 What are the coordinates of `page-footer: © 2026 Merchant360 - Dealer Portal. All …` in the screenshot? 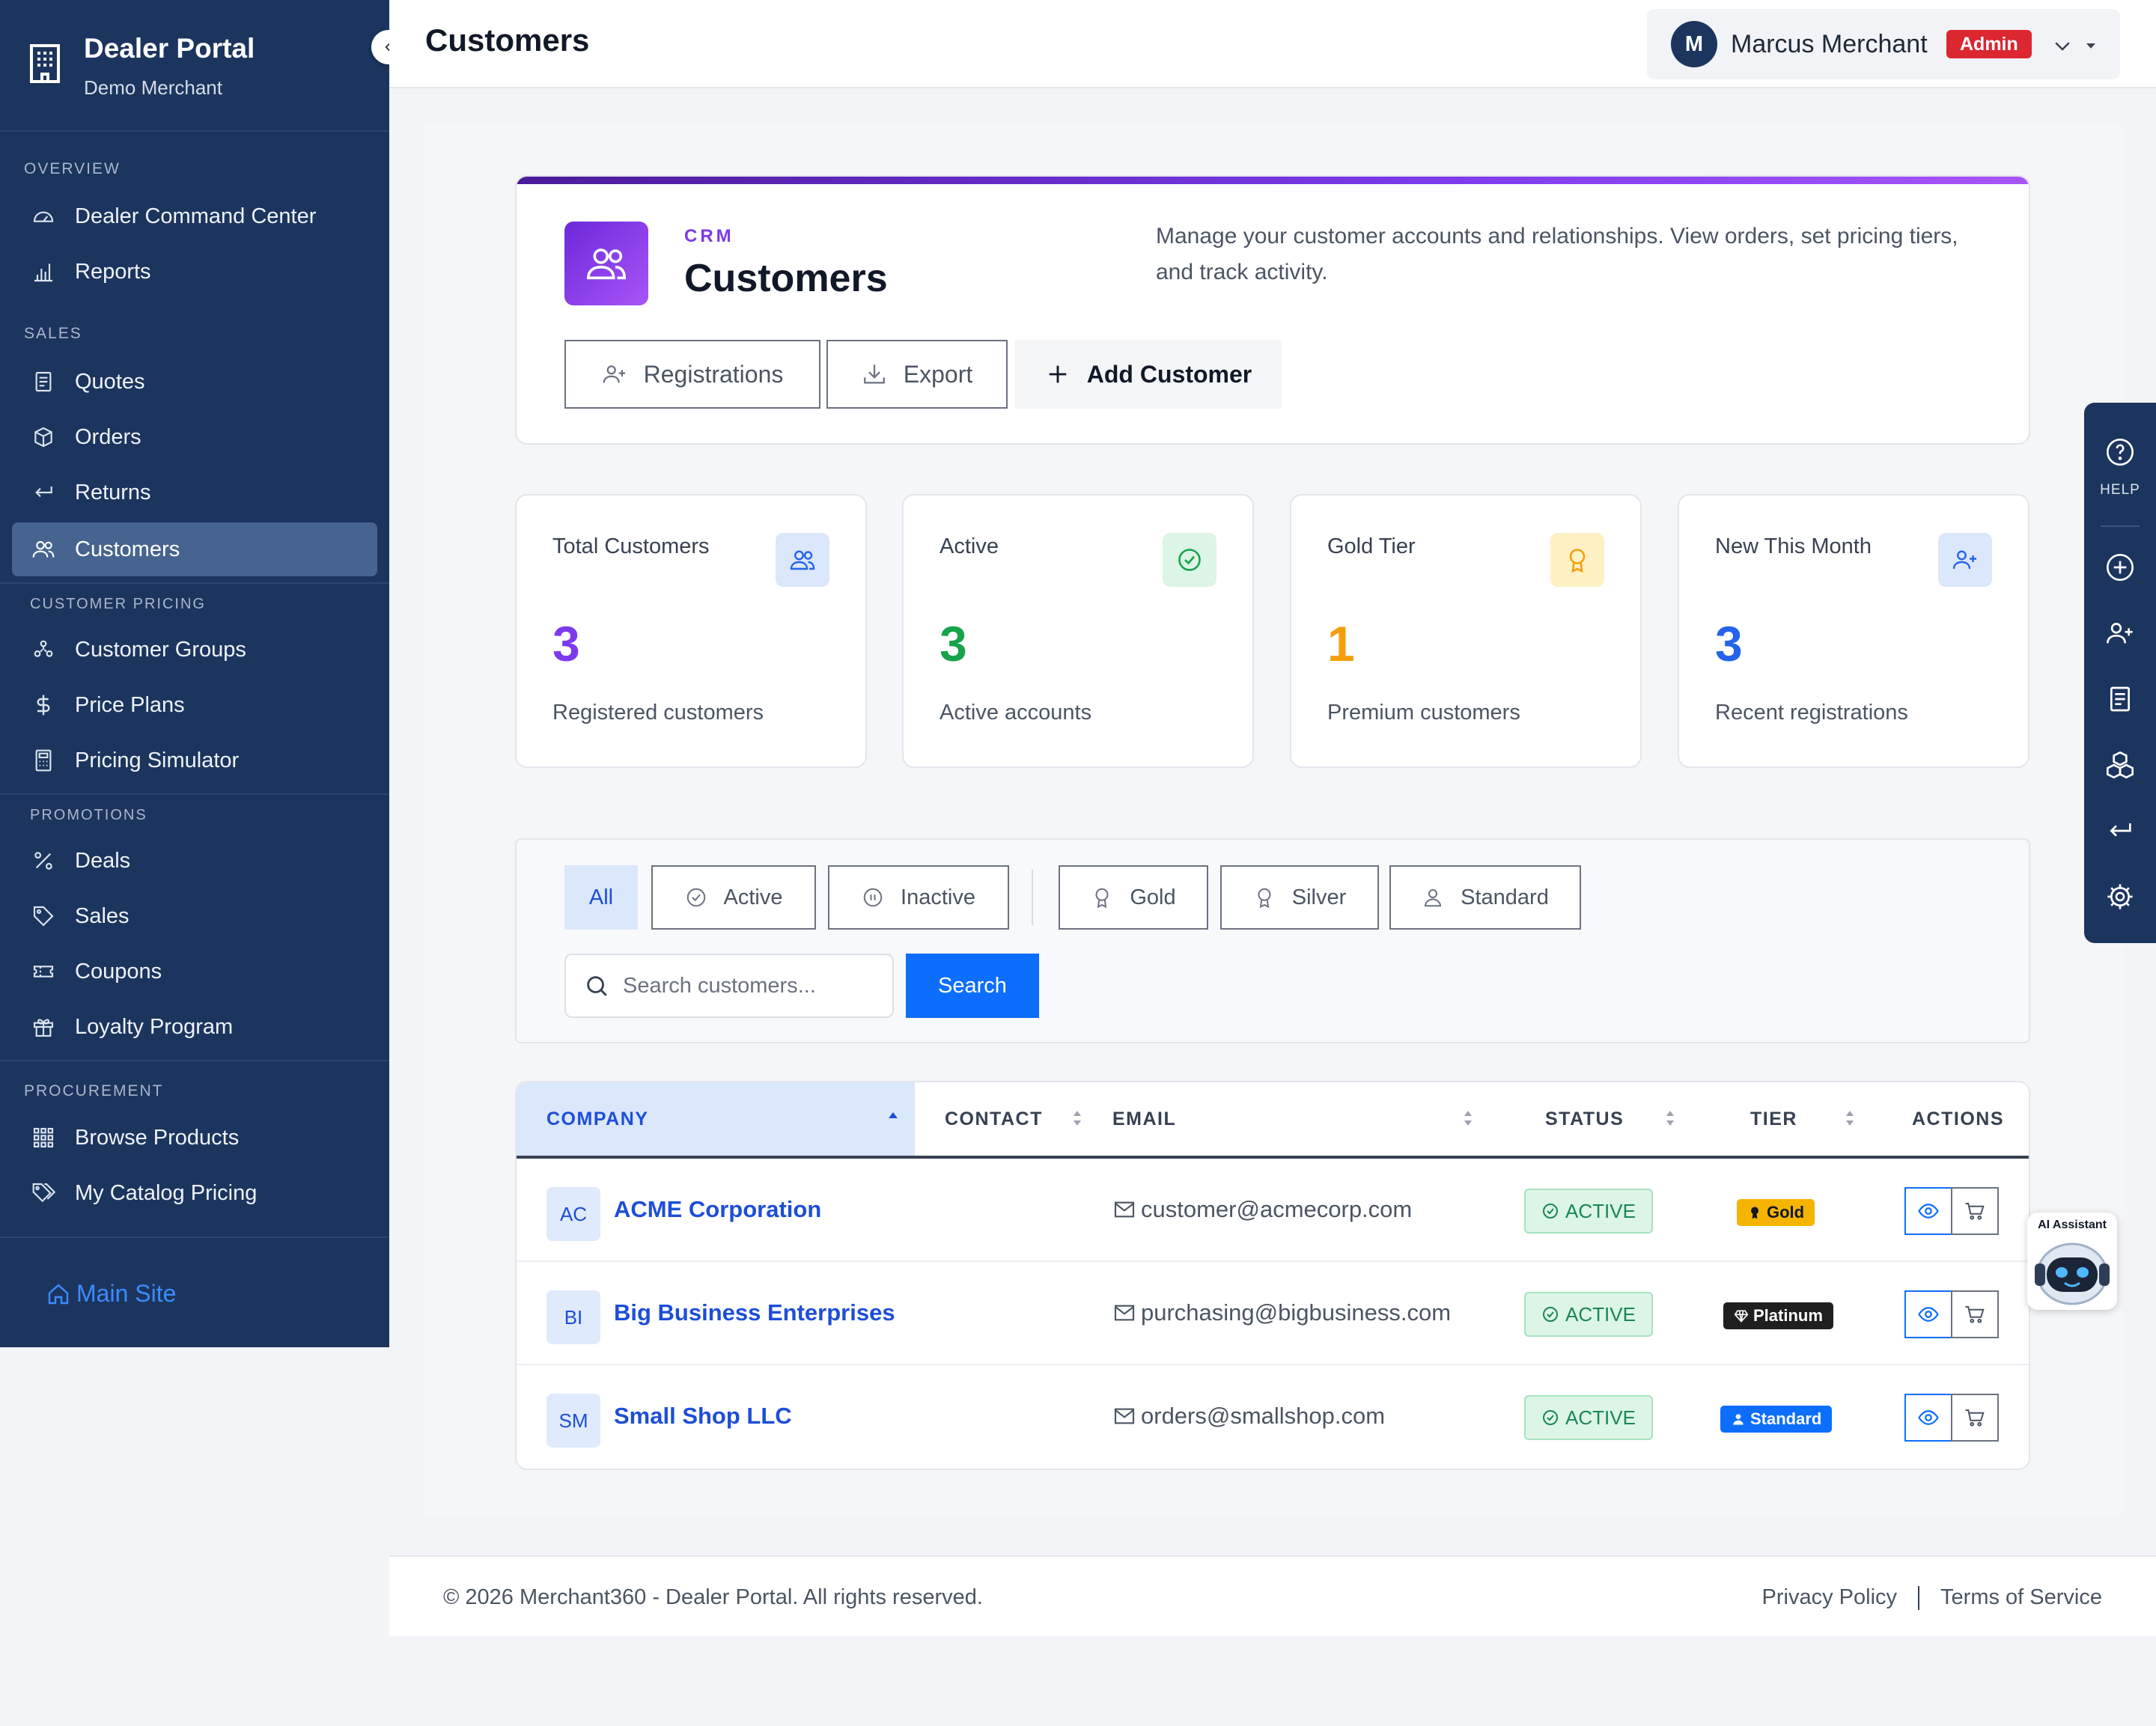 It's located at (1272, 1595).